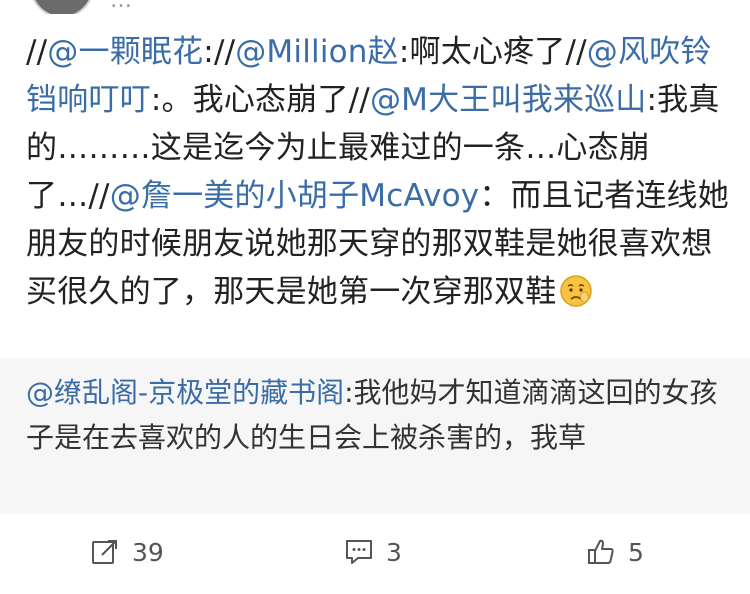 The height and width of the screenshot is (594, 750). What do you see at coordinates (601, 551) in the screenshot?
I see `thumbs-up-icon` at bounding box center [601, 551].